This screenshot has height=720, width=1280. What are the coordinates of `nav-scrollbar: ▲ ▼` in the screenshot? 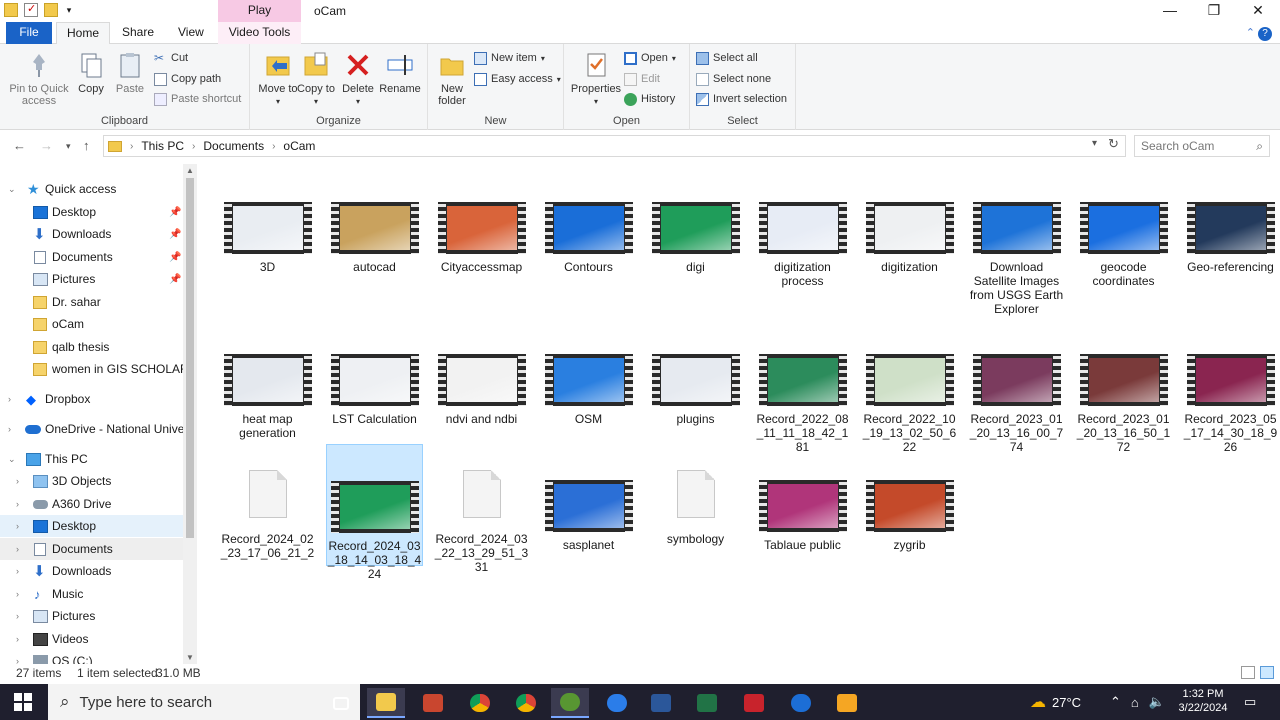 It's located at (190, 414).